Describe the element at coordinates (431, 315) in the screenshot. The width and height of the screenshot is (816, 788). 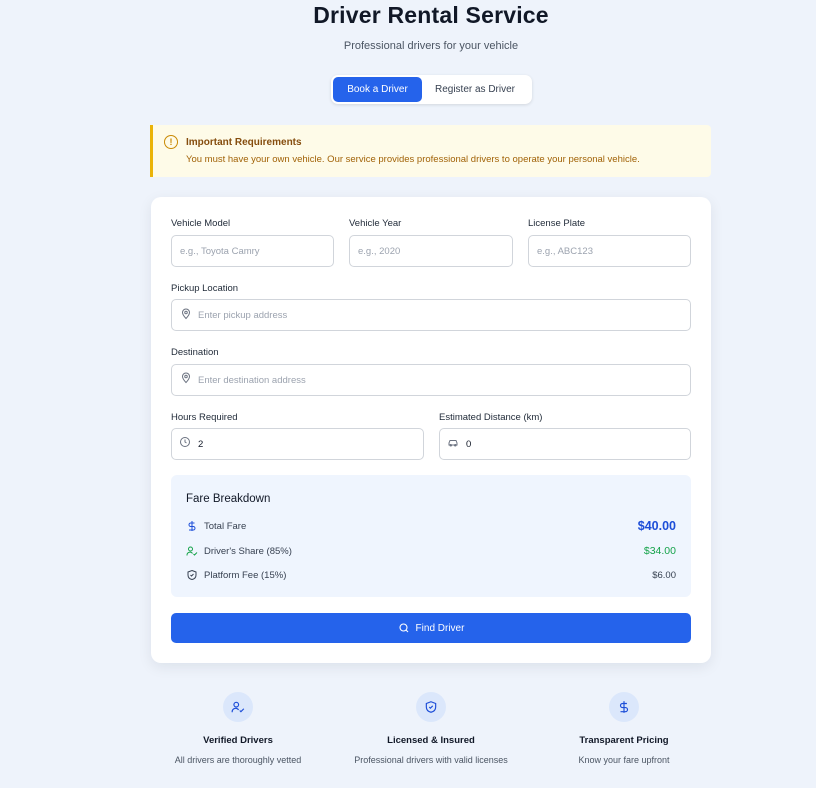
I see `pickup-input` at that location.